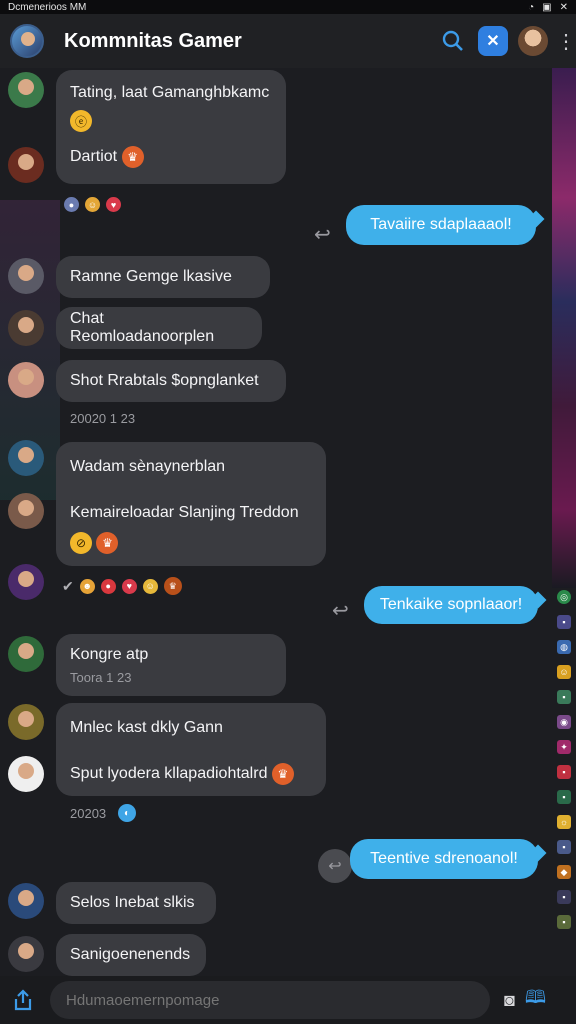 This screenshot has height=1024, width=576. Describe the element at coordinates (533, 41) in the screenshot. I see `profile-avatar` at that location.